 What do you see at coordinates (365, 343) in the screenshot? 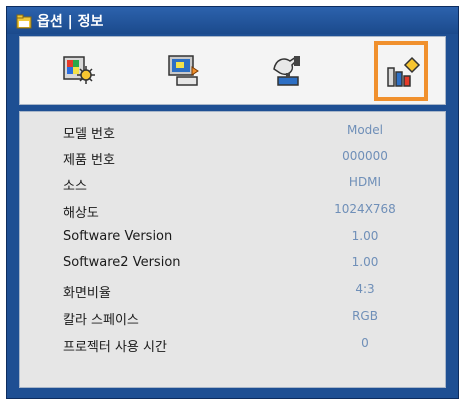
I see `info-value: 0` at bounding box center [365, 343].